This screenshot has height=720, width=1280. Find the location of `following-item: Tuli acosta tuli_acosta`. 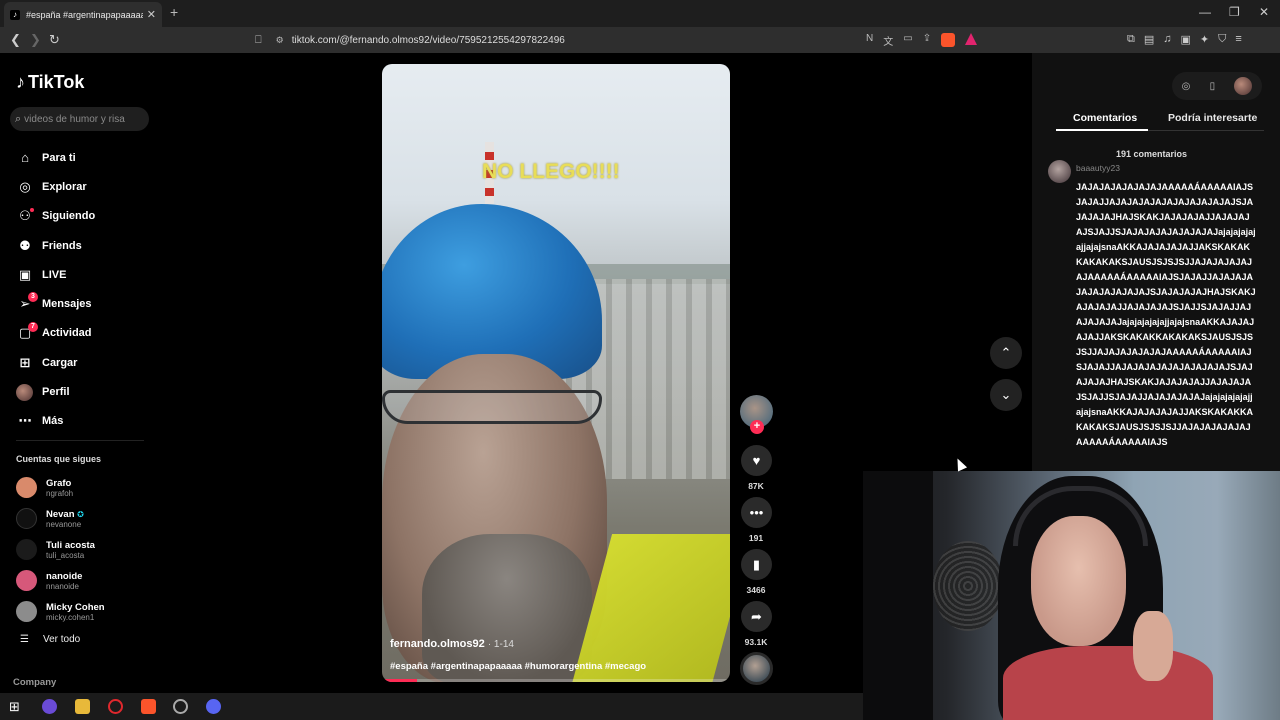

following-item: Tuli acosta tuli_acosta is located at coordinates (60, 549).